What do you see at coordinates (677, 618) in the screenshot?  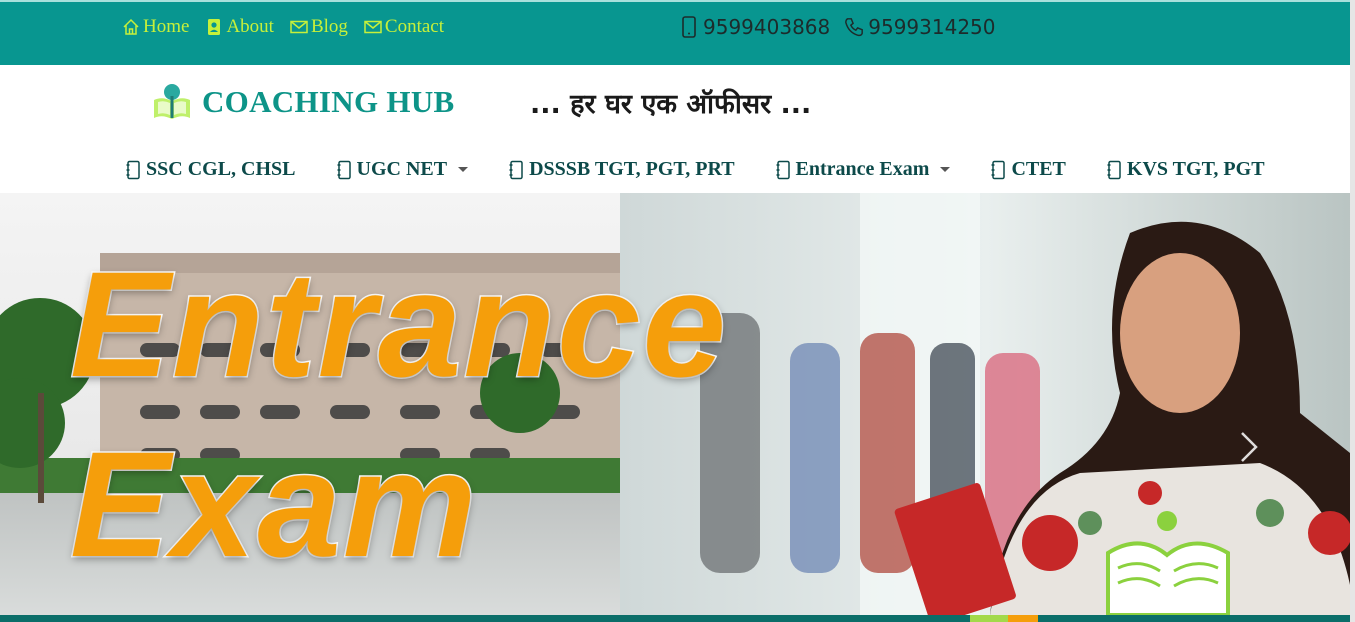 I see `bottom-strip` at bounding box center [677, 618].